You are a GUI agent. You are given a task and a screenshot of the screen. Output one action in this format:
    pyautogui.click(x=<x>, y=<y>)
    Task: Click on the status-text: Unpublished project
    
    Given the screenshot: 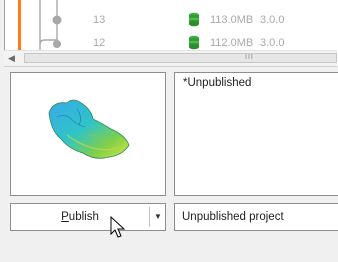 What is the action you would take?
    pyautogui.click(x=233, y=217)
    